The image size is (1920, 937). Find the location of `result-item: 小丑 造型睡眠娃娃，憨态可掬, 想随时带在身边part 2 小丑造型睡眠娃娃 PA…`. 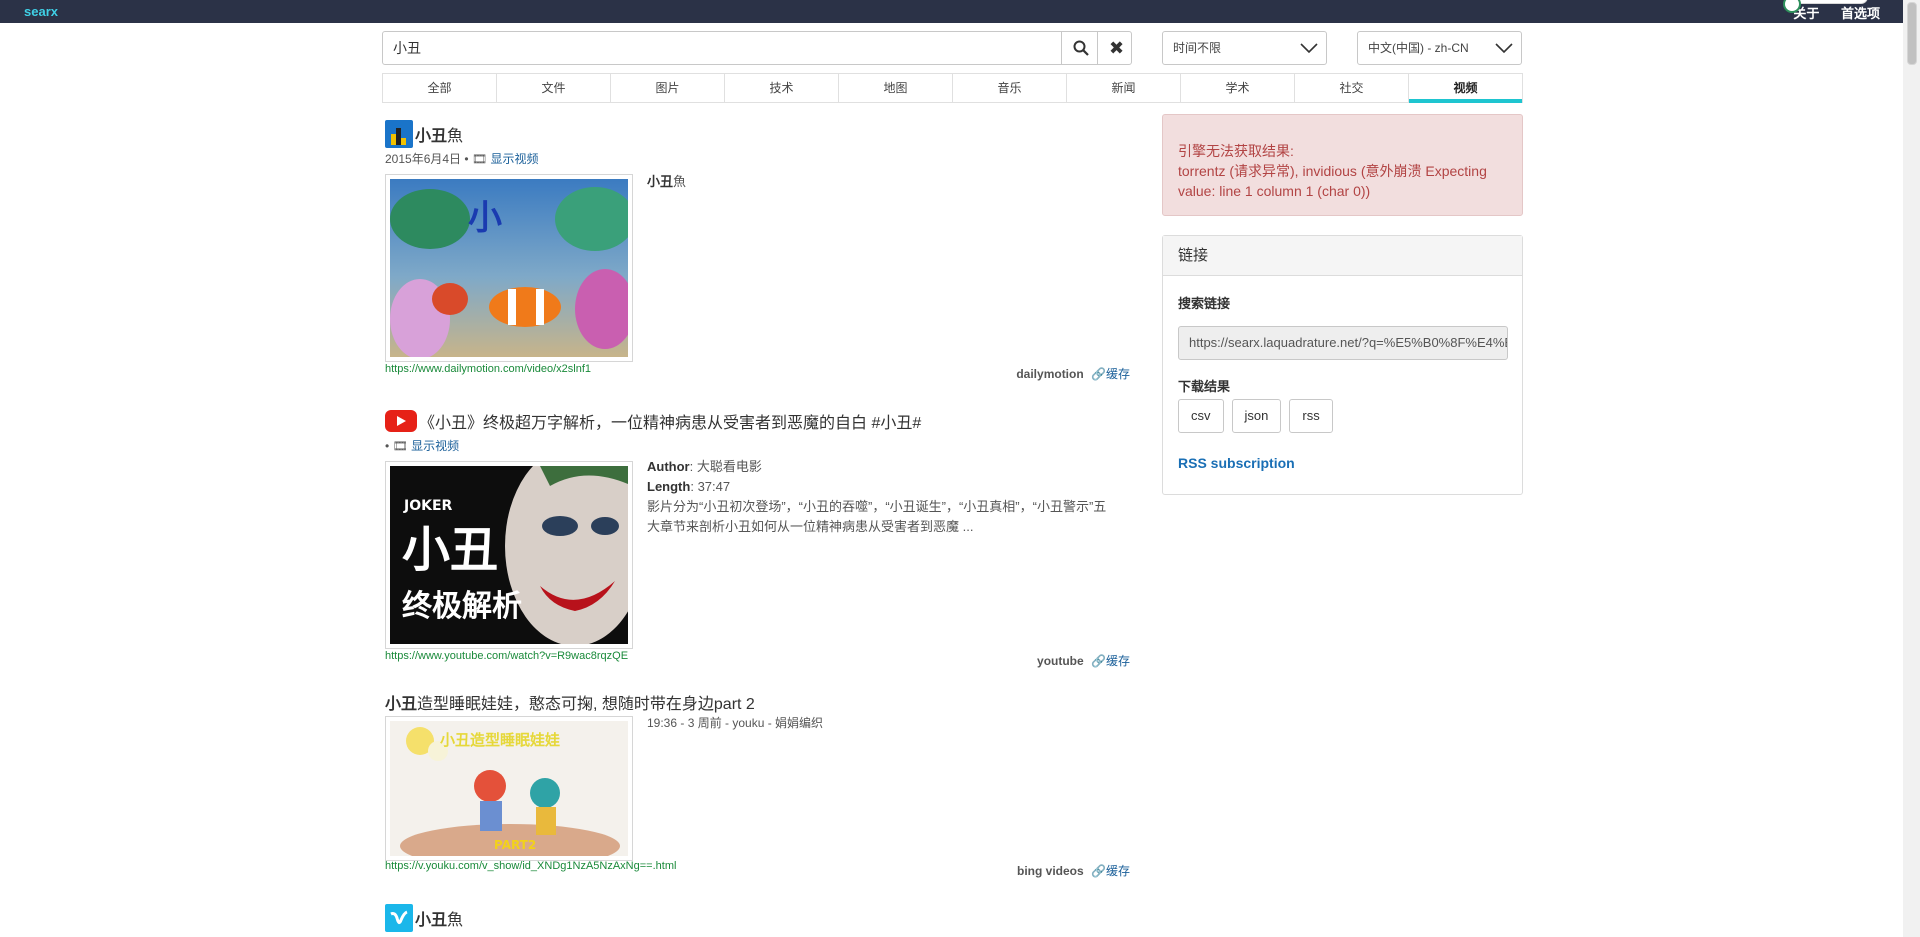

result-item: 小丑 造型睡眠娃娃，憨态可掬, 想随时带在身边part 2 小丑造型睡眠娃娃 PA… is located at coordinates (757, 789).